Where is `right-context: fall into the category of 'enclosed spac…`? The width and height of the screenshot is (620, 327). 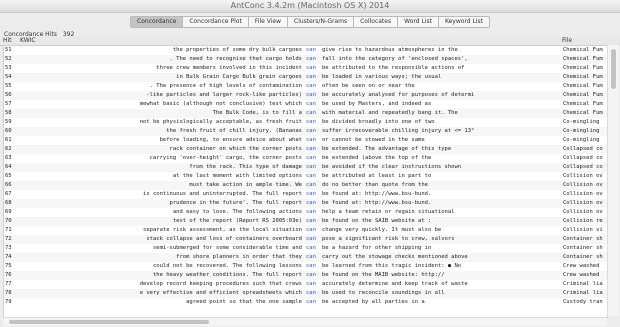 right-context: fall into the category of 'enclosed spac… is located at coordinates (395, 59).